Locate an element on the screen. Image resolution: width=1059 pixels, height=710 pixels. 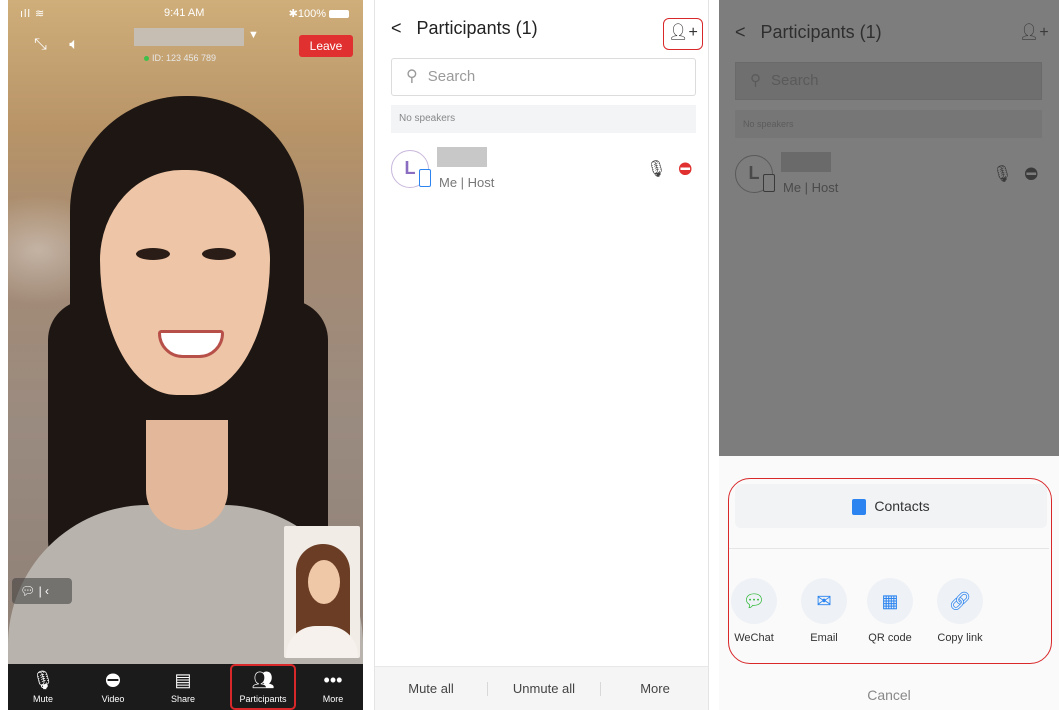
minimize-icon: ⤡ is located at coordinates (40, 44).